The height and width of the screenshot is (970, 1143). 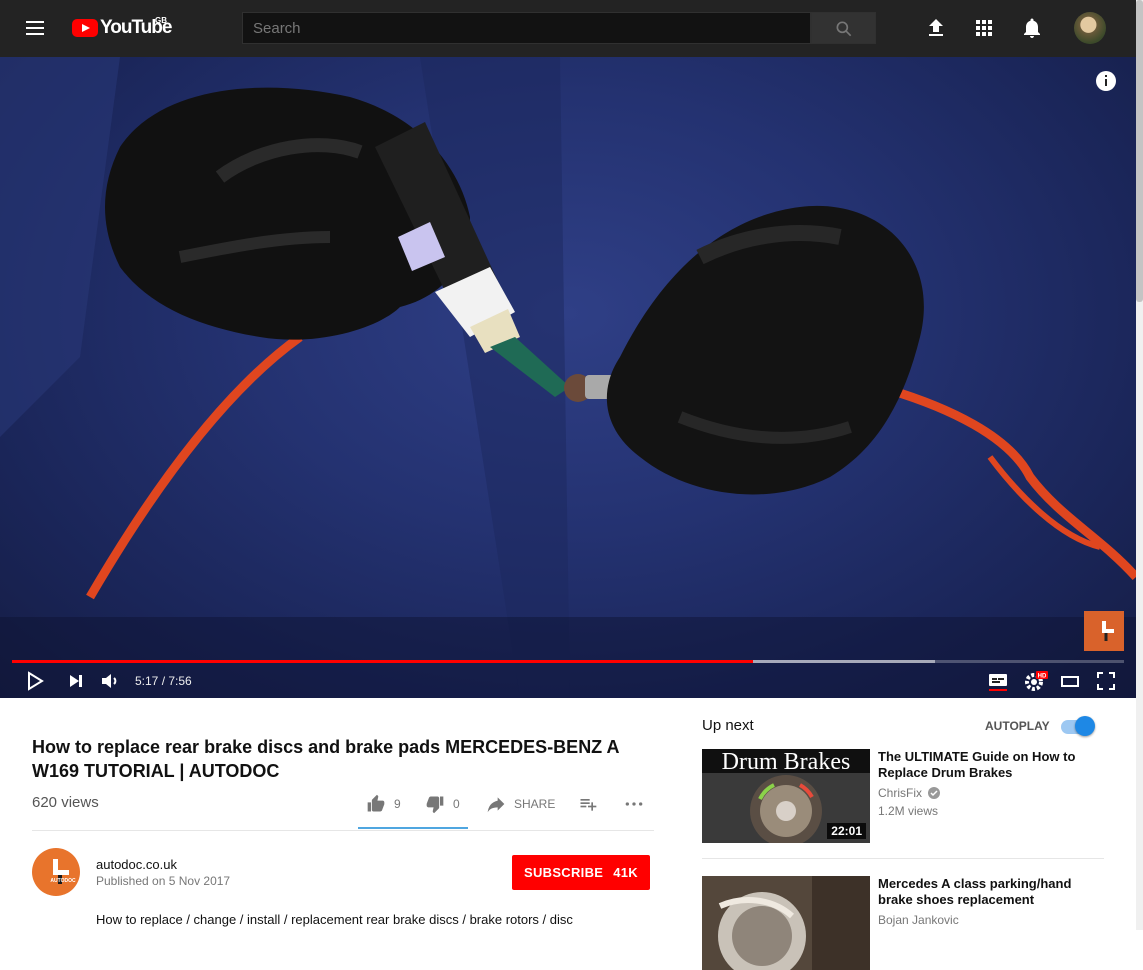 I want to click on subscribe-button: SUBSCRIBE 41K, so click(x=581, y=872).